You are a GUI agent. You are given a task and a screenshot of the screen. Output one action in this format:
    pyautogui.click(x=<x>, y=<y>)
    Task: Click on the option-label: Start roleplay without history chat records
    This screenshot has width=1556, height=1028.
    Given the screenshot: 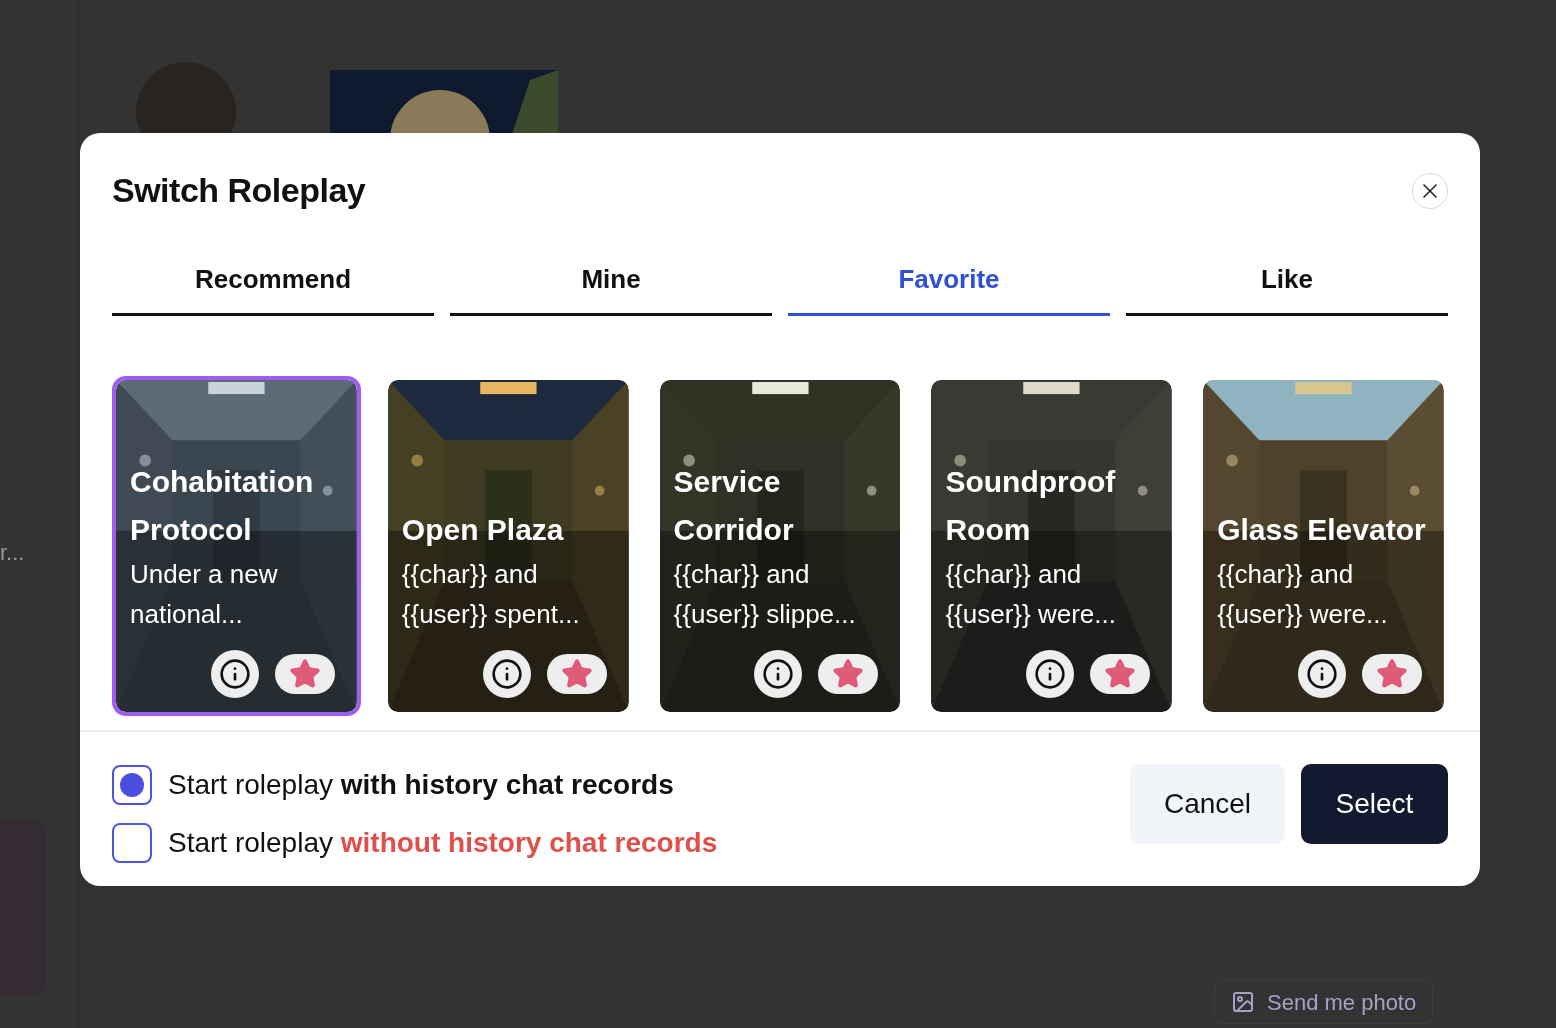 What is the action you would take?
    pyautogui.click(x=443, y=843)
    